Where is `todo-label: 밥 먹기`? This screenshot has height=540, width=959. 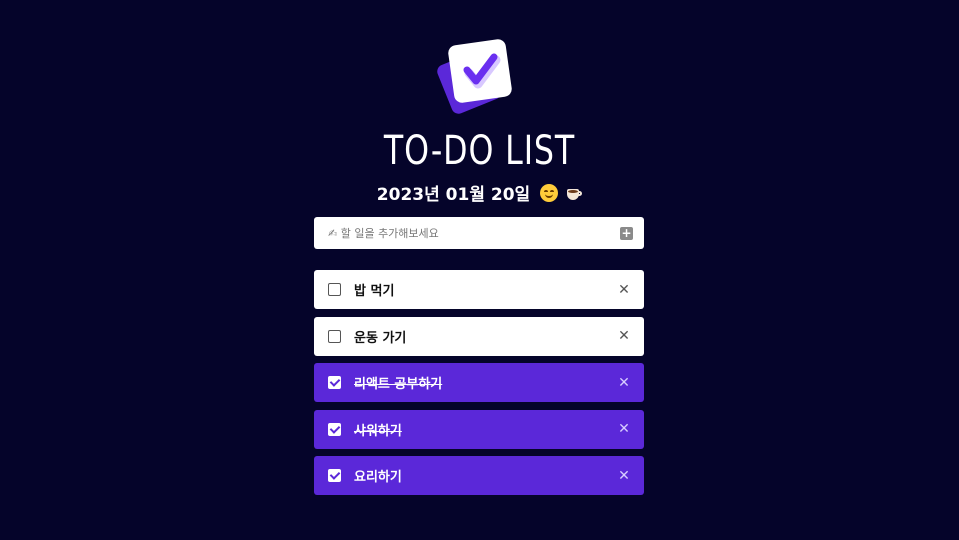
todo-label: 밥 먹기 is located at coordinates (374, 291).